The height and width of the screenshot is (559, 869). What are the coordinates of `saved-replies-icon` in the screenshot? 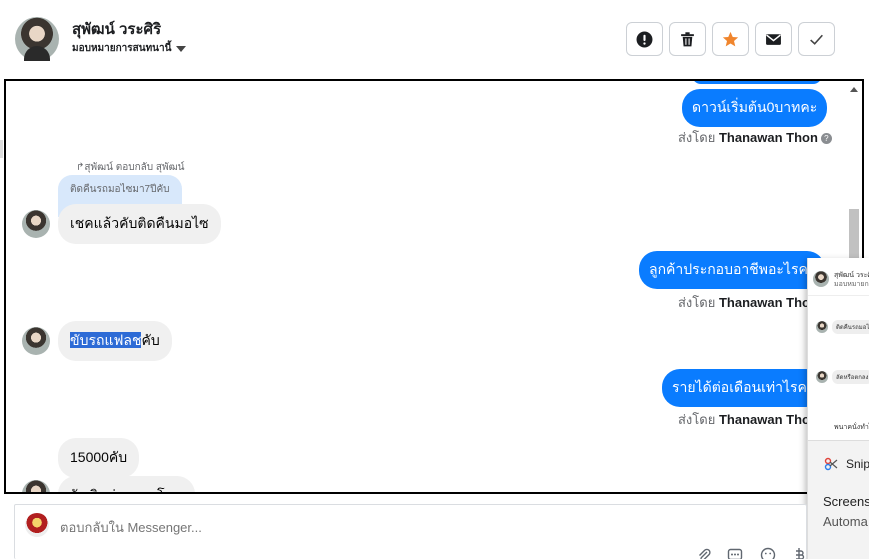 It's located at (735, 553).